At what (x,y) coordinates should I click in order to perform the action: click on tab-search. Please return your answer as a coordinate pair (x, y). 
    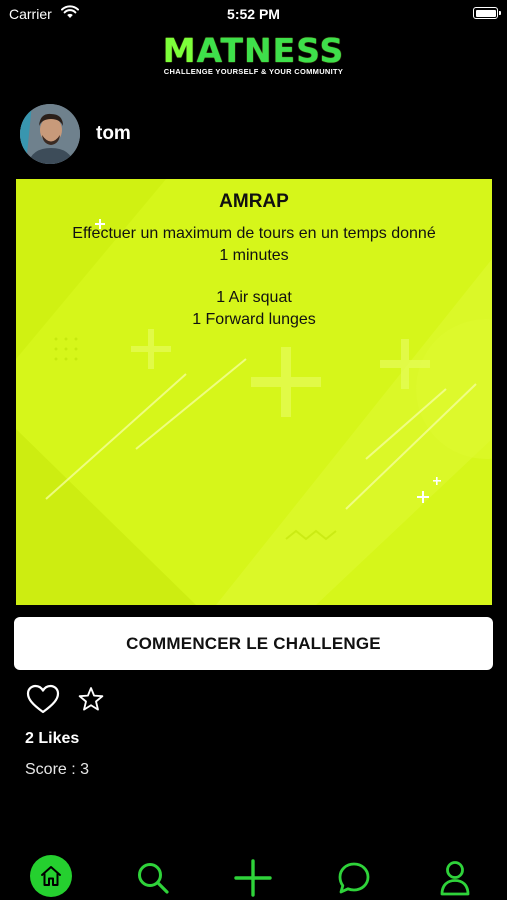
    Looking at the image, I should click on (153, 878).